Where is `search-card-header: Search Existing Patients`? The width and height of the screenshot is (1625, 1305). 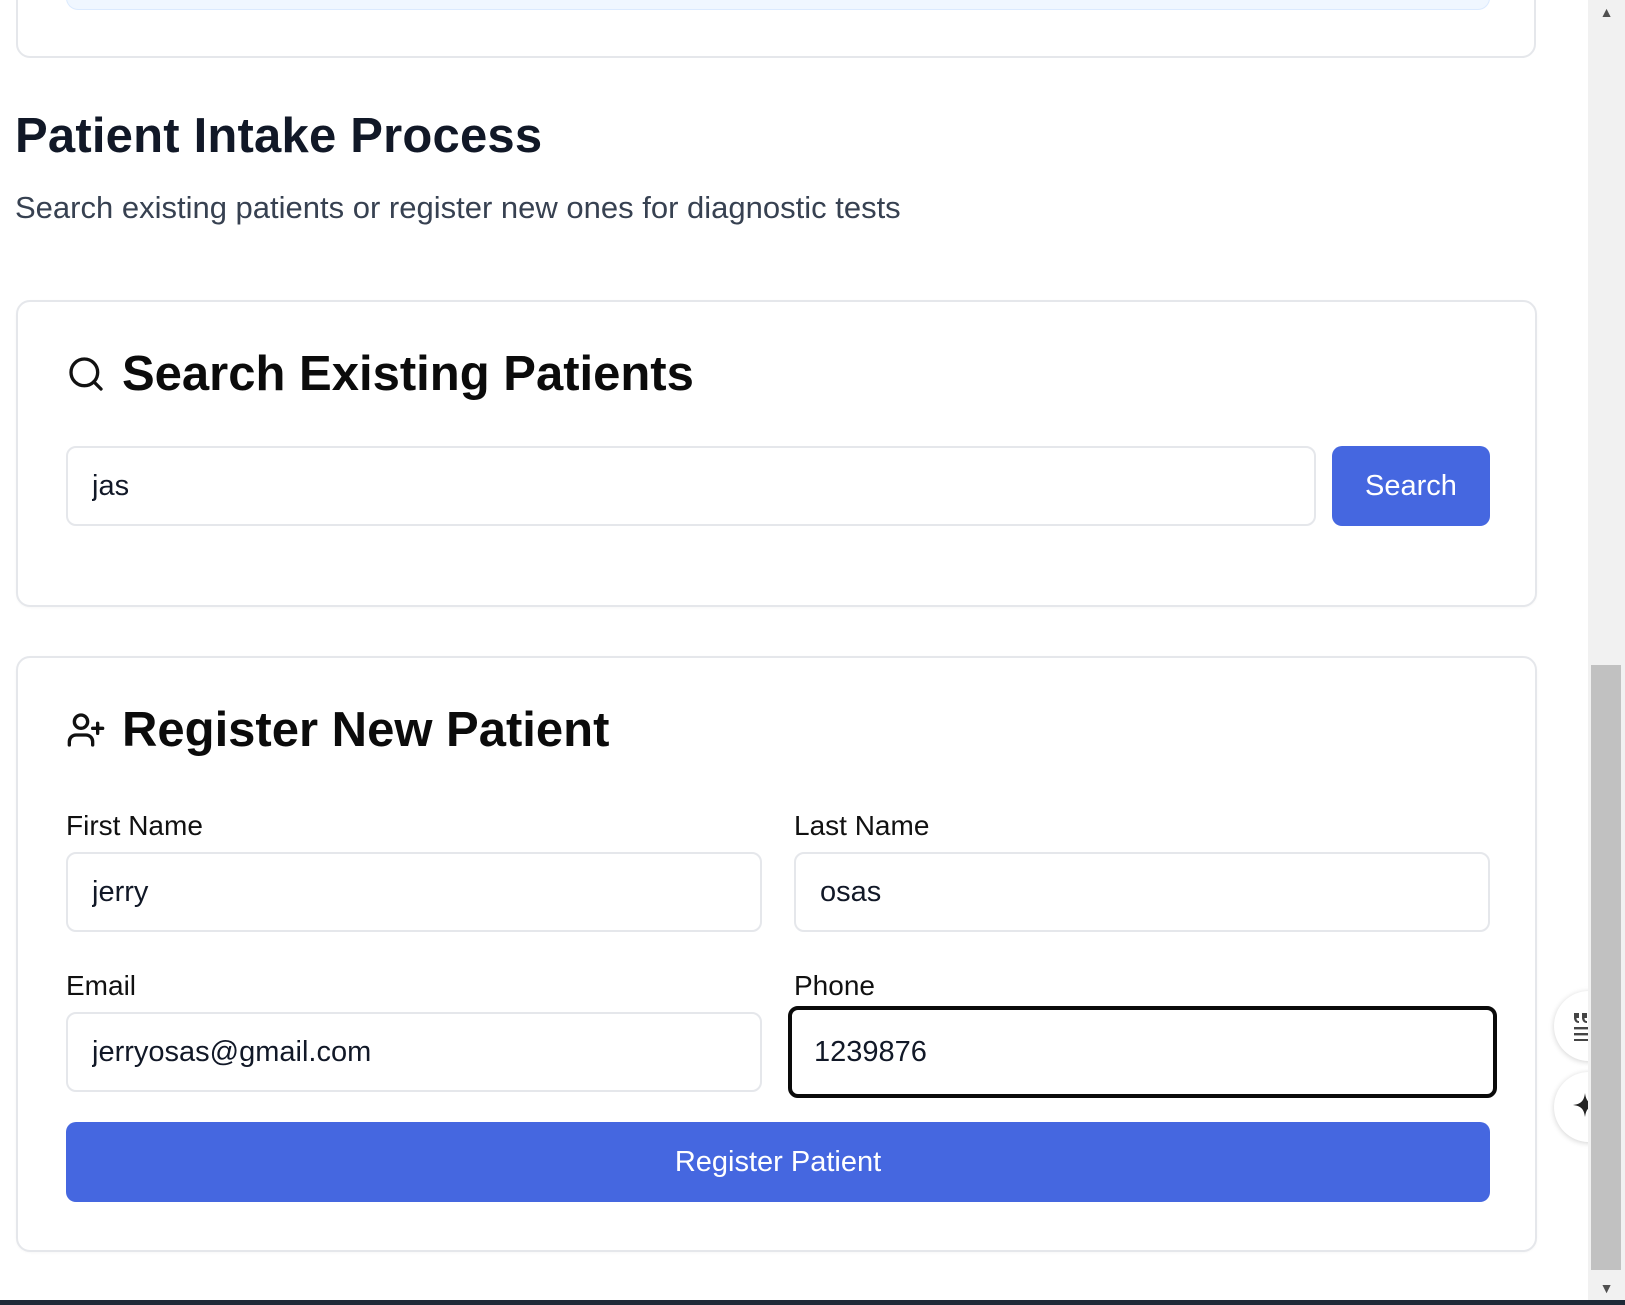
search-card-header: Search Existing Patients is located at coordinates (380, 374).